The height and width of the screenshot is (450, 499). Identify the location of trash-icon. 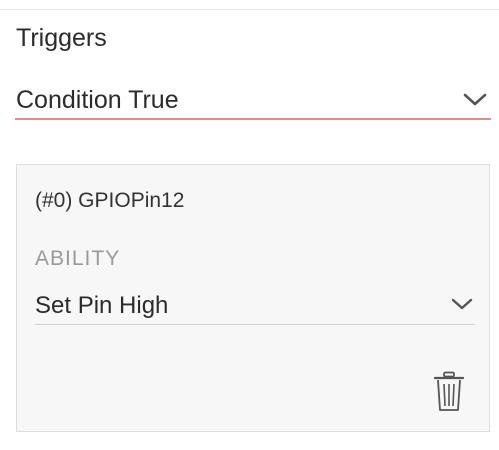
(449, 392).